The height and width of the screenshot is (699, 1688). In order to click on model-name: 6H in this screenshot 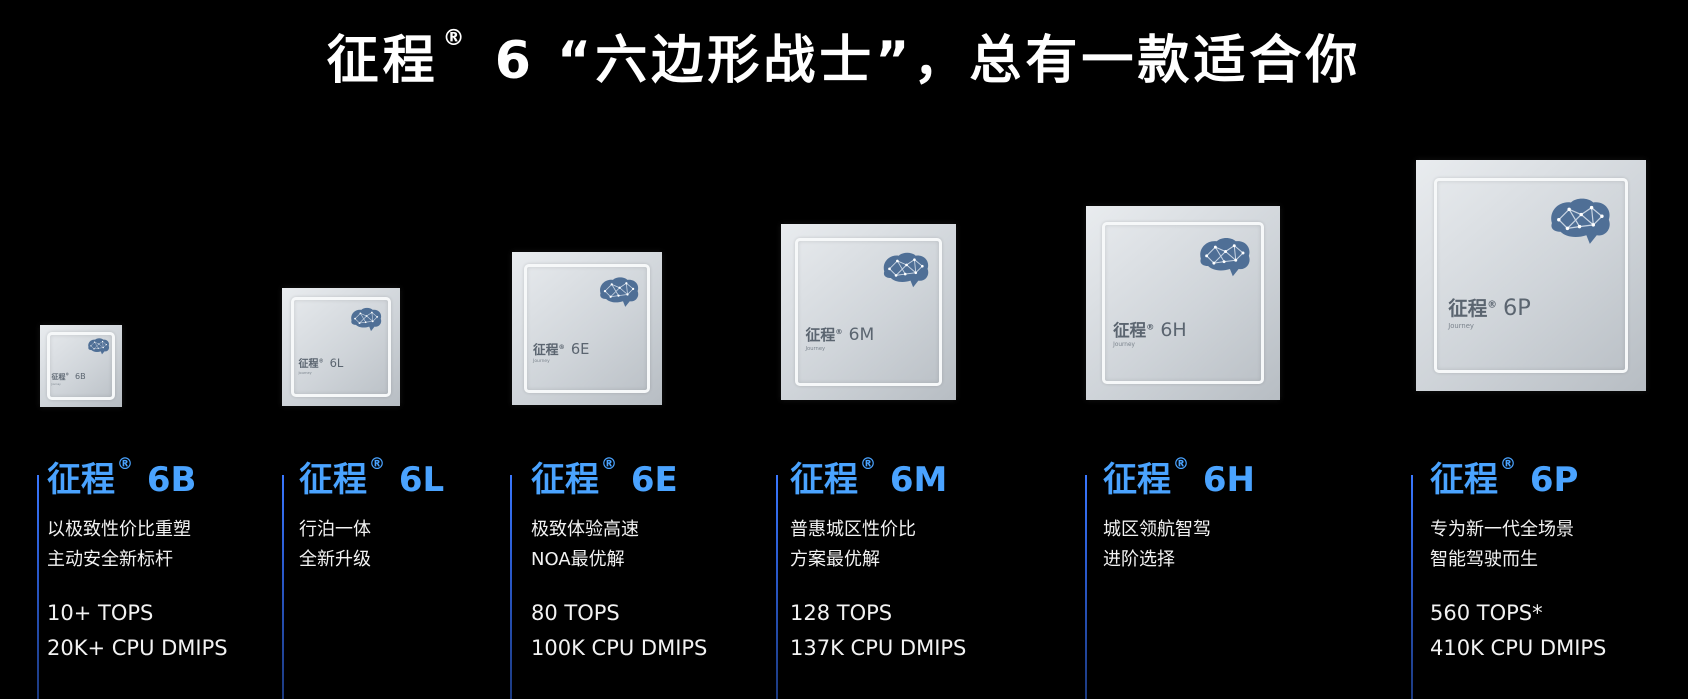, I will do `click(1223, 480)`.